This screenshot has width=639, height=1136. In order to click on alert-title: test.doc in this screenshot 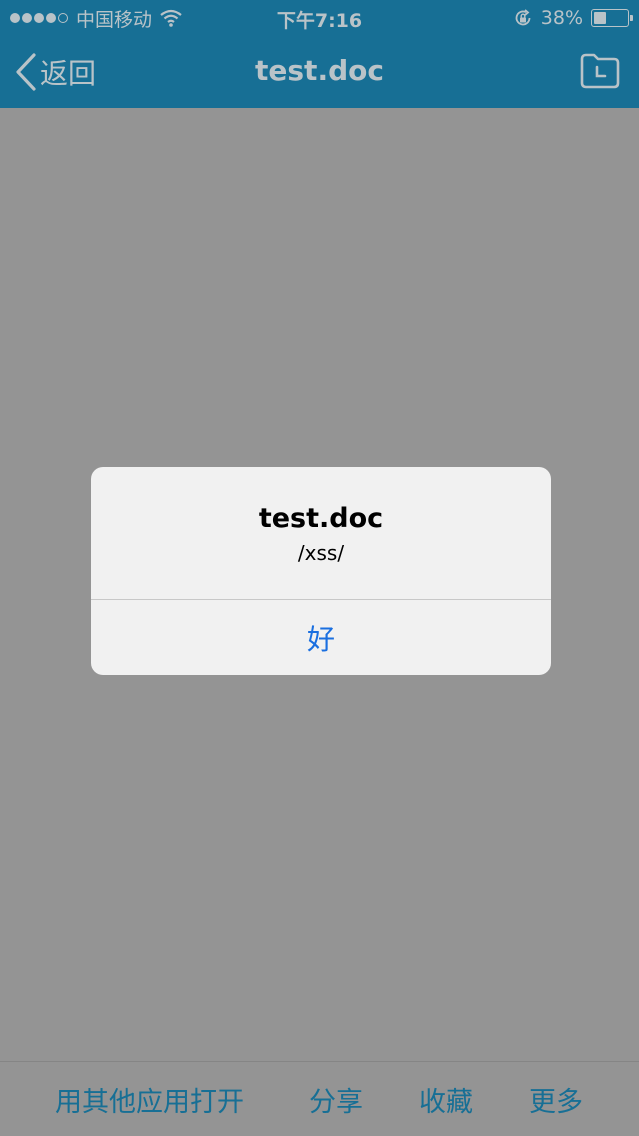, I will do `click(321, 518)`.